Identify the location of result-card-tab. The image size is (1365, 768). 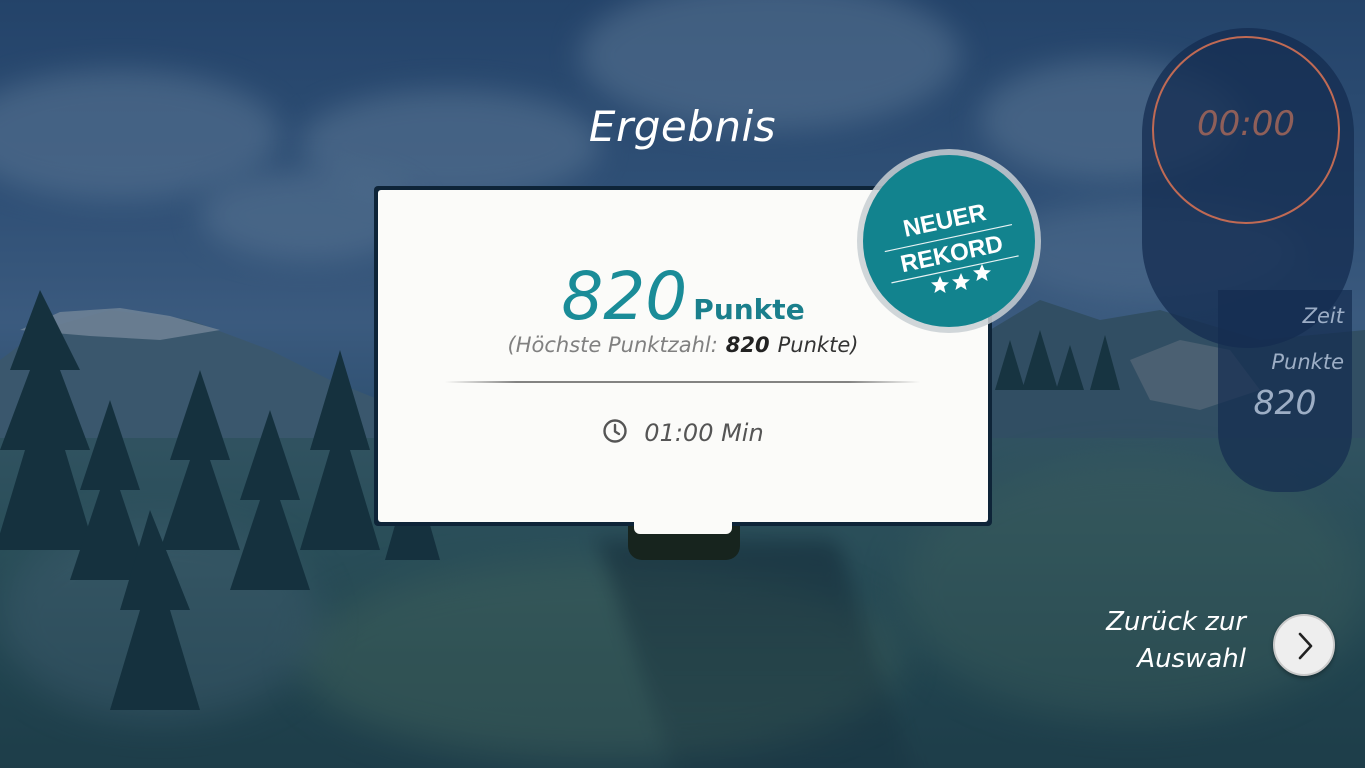
(683, 527).